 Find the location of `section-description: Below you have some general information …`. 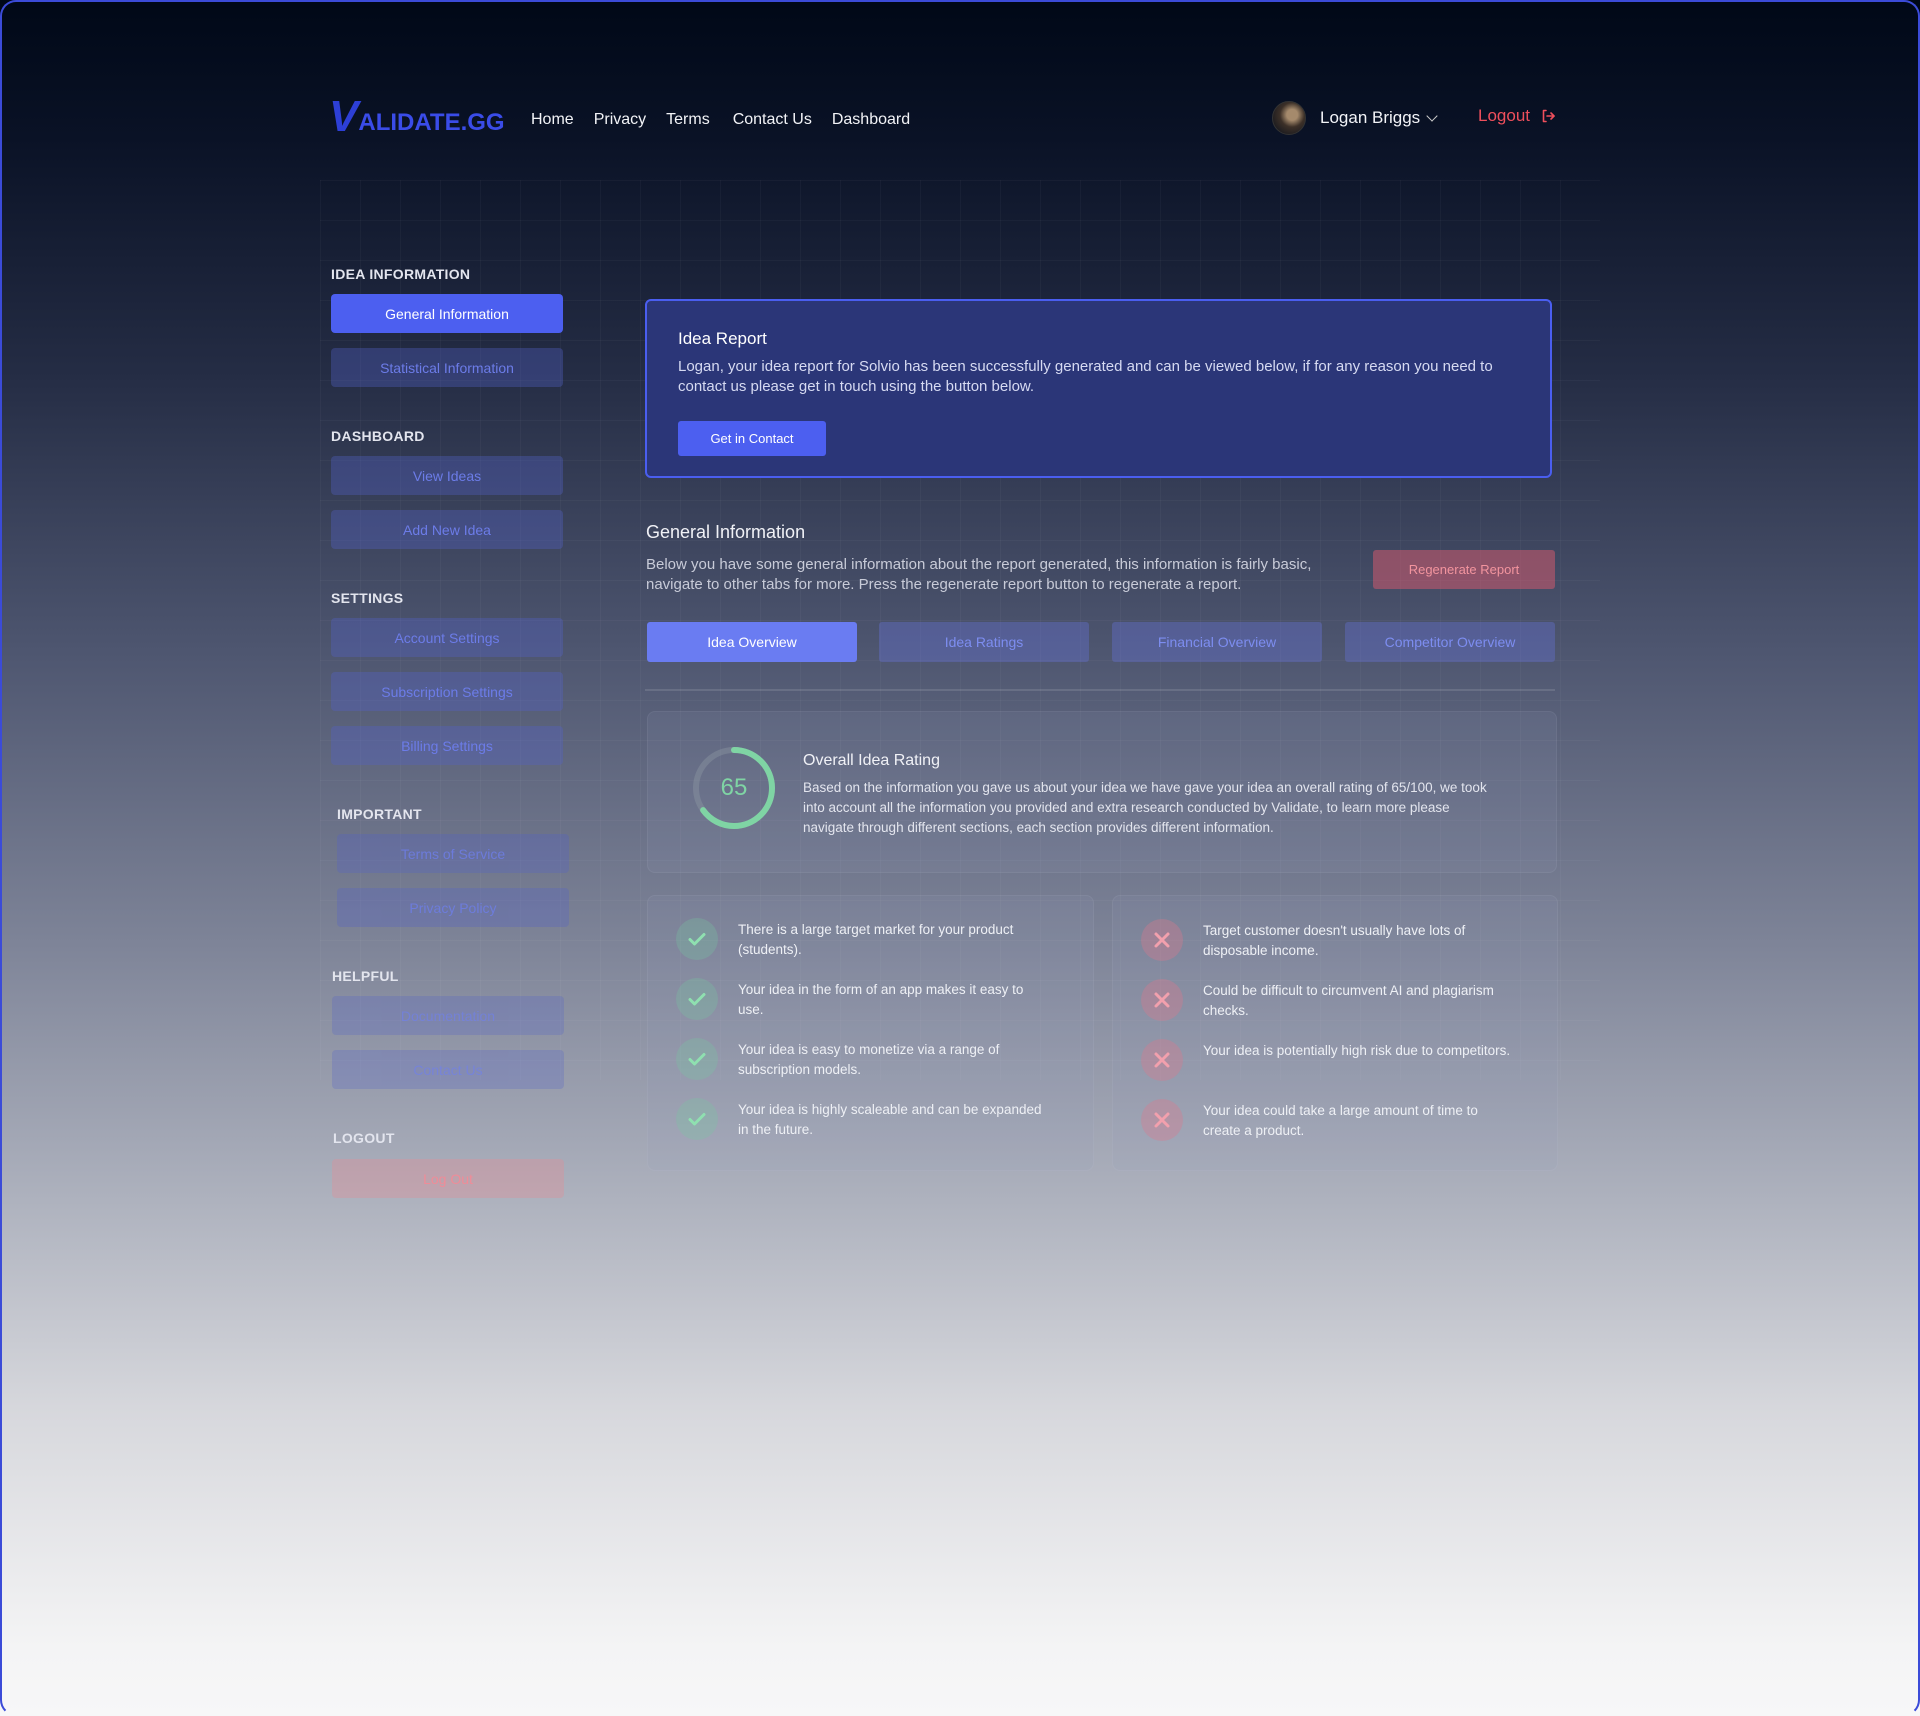

section-description: Below you have some general information … is located at coordinates (979, 574).